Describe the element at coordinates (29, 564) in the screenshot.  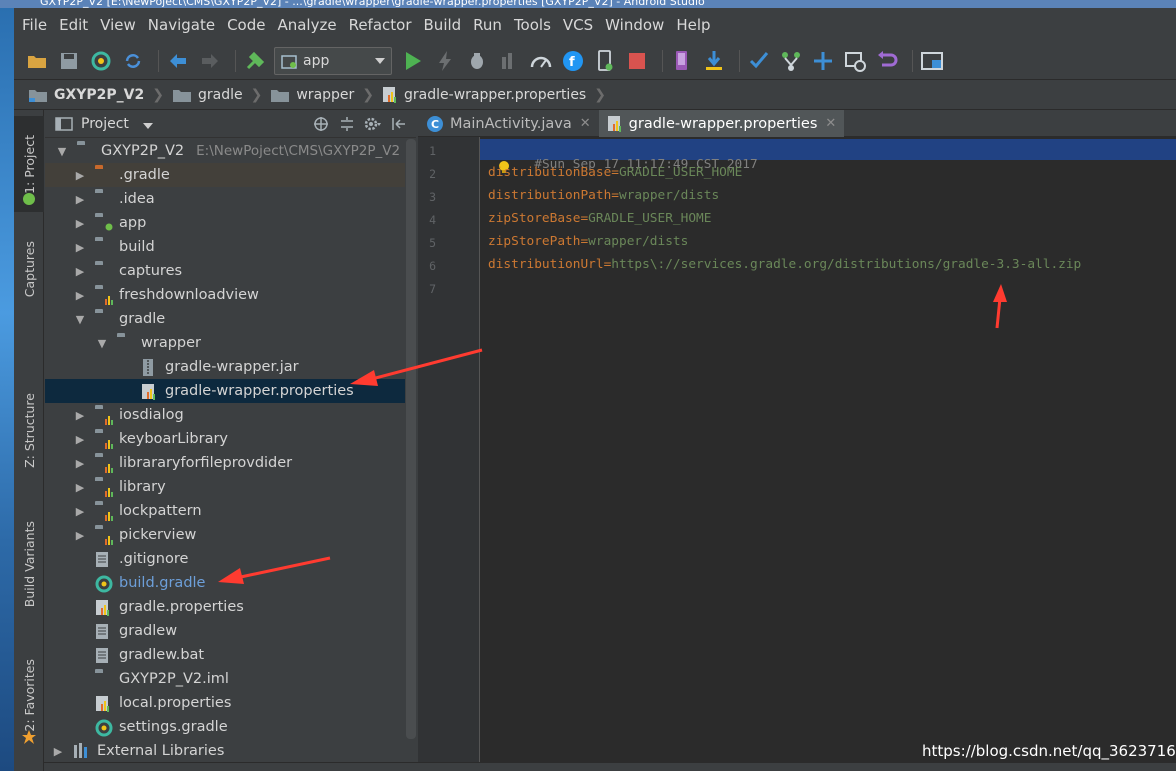
I see `tool-tab-build-variants: Build Variants` at that location.